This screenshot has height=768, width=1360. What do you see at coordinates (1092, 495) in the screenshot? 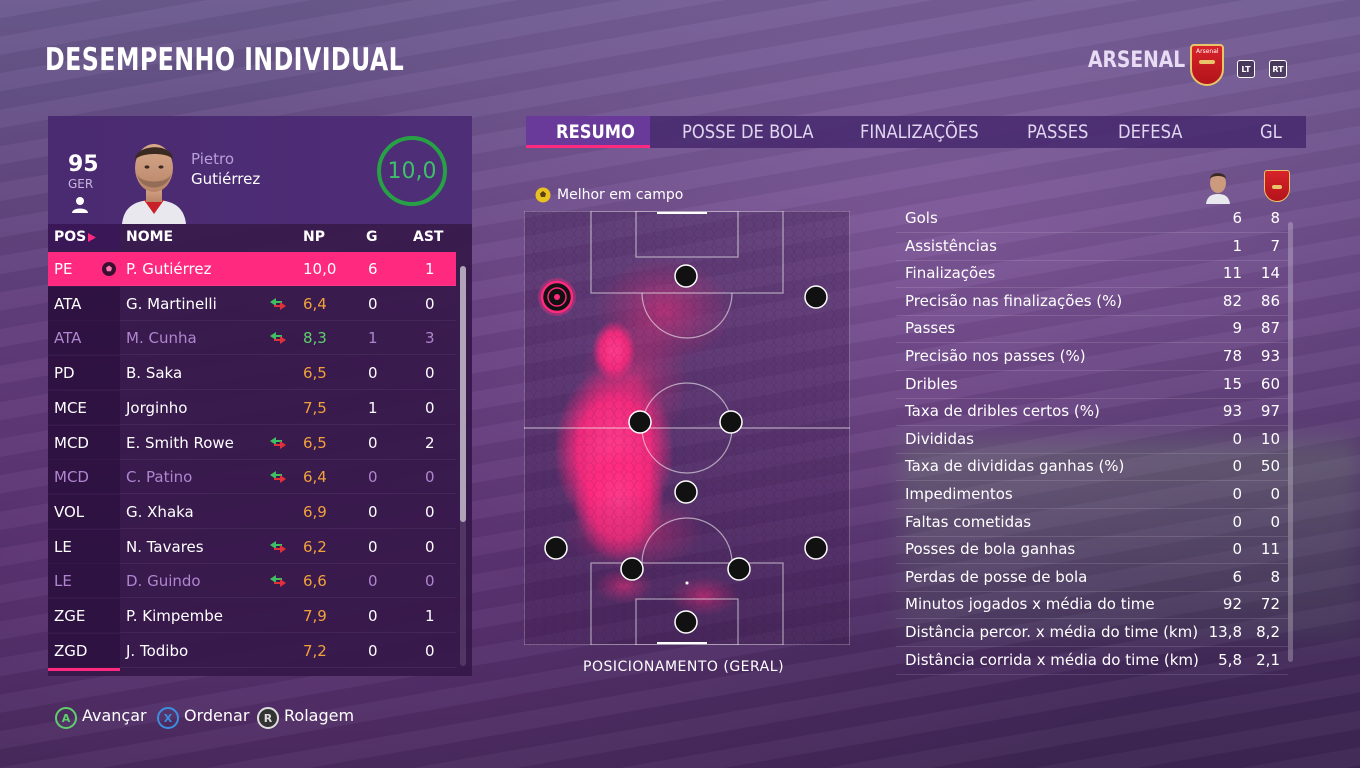
I see `stat-row: Impedimentos 0 0` at bounding box center [1092, 495].